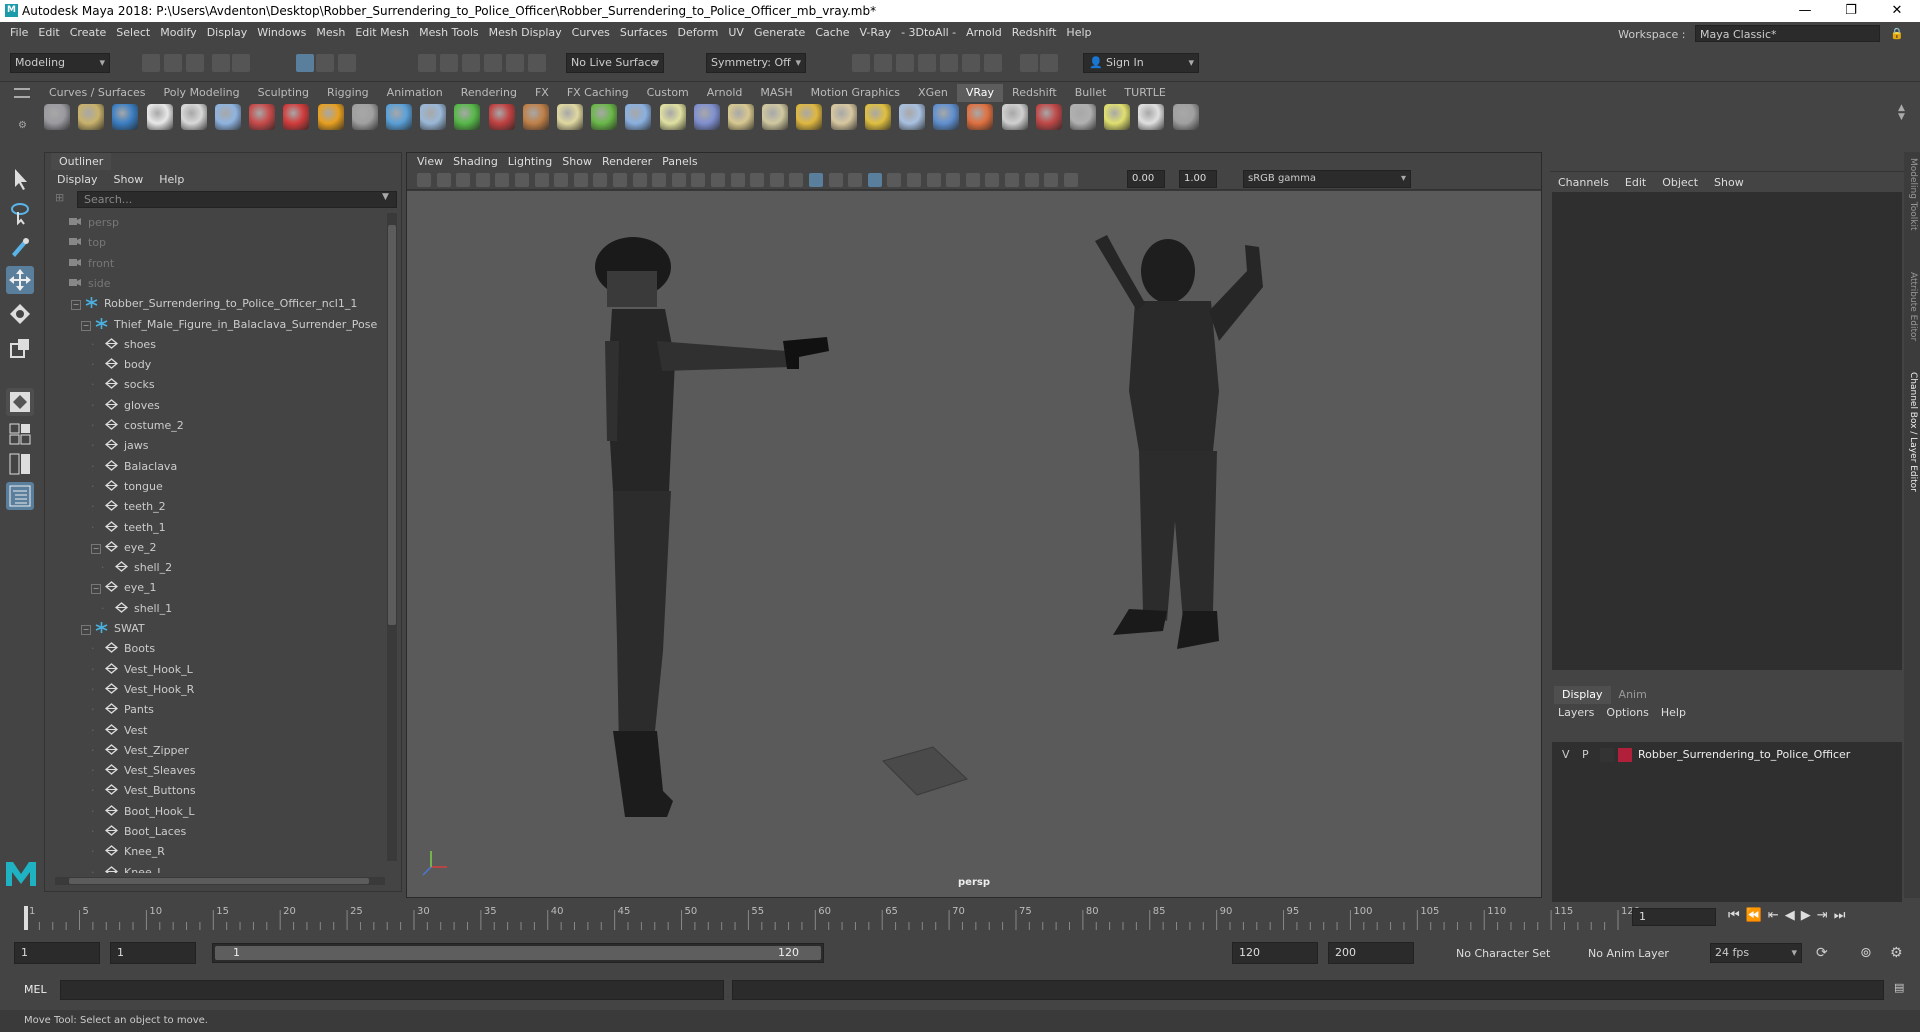  Describe the element at coordinates (97, 93) in the screenshot. I see `shelf-tab-curves-surfaces: Curves / Surfaces` at that location.